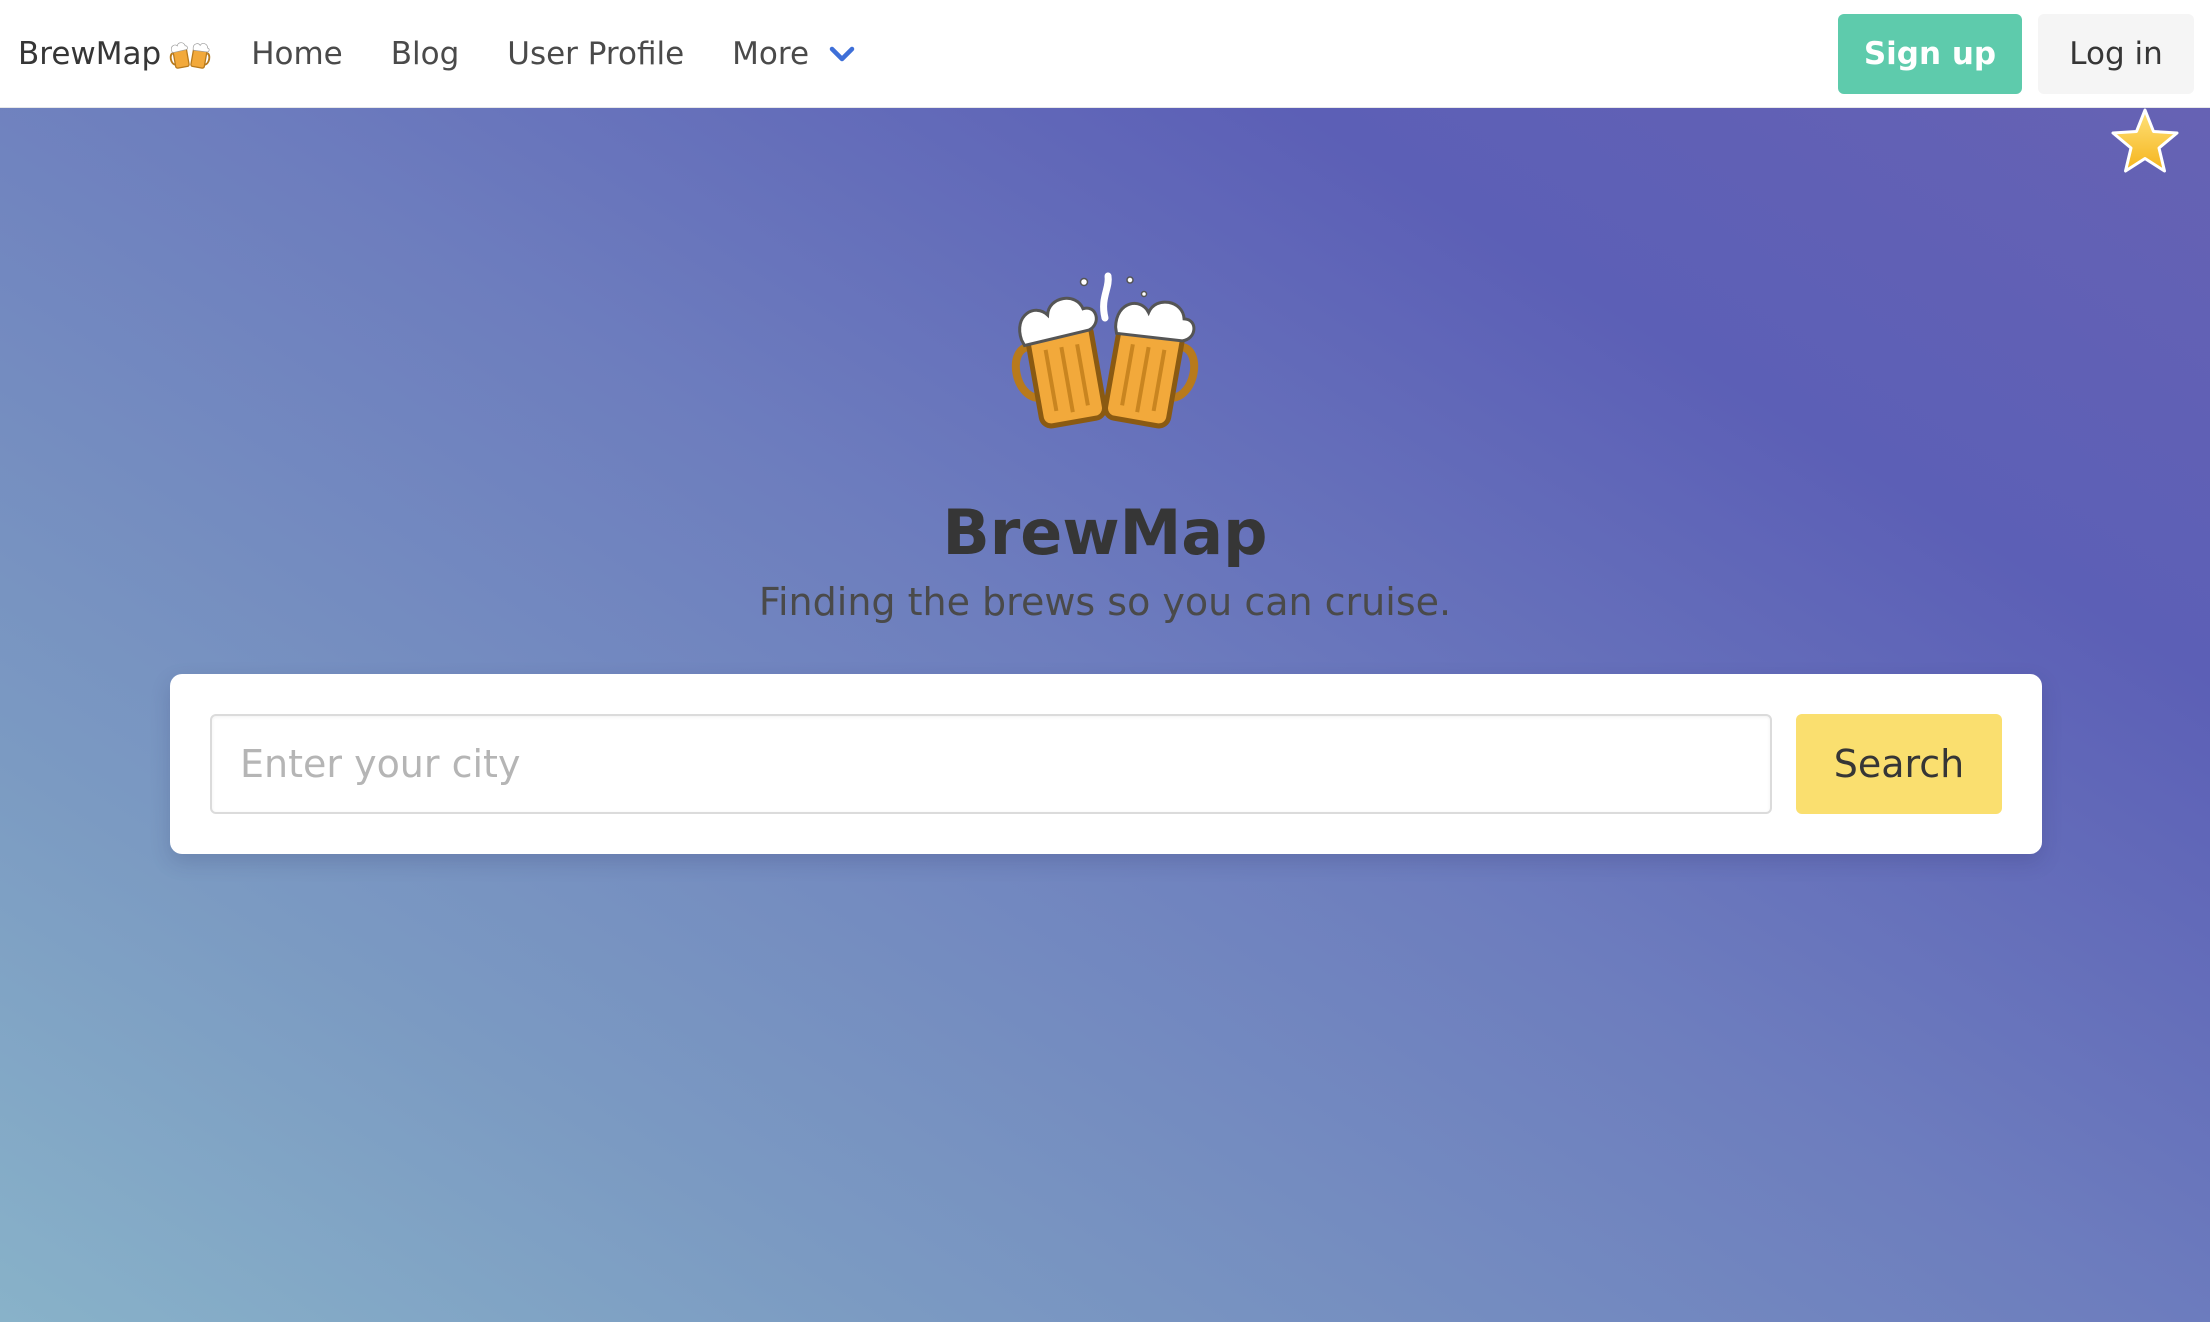 This screenshot has height=1322, width=2210. I want to click on nav-more-label: More, so click(771, 53).